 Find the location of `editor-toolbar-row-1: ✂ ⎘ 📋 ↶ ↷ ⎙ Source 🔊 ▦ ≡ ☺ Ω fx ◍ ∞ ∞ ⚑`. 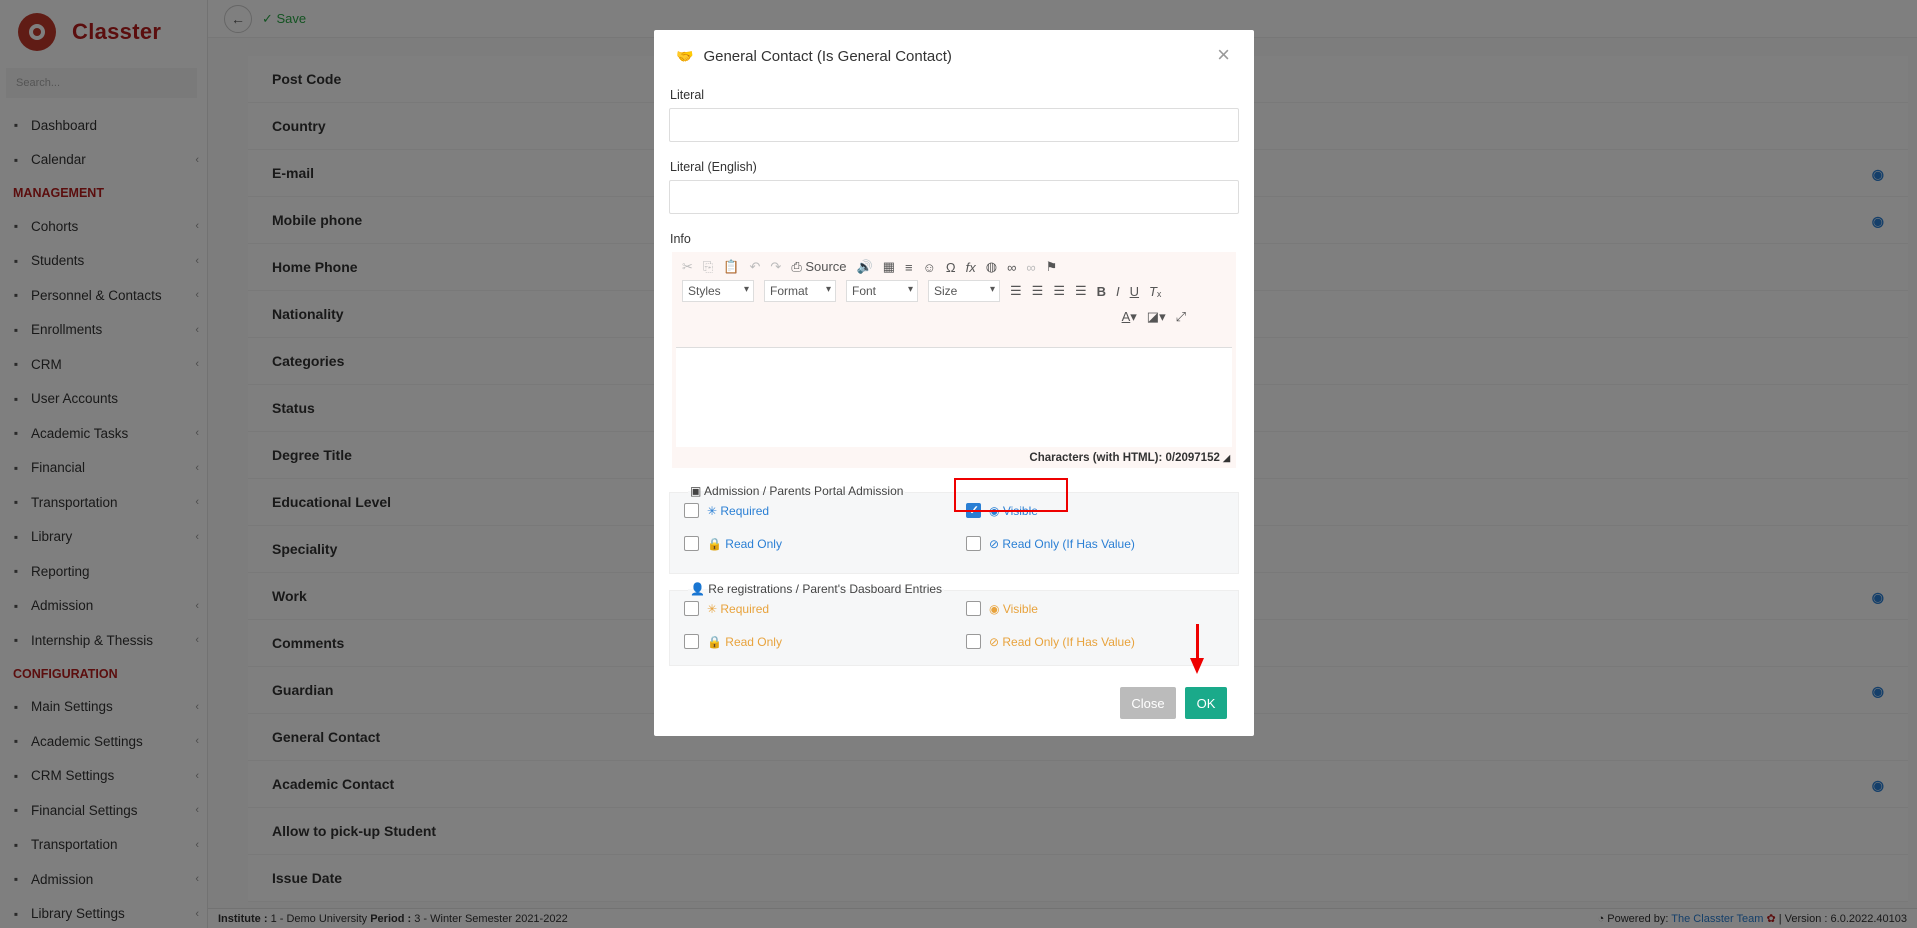

editor-toolbar-row-1: ✂ ⎘ 📋 ↶ ↷ ⎙ Source 🔊 ▦ ≡ ☺ Ω fx ◍ ∞ ∞ ⚑ is located at coordinates (954, 265).